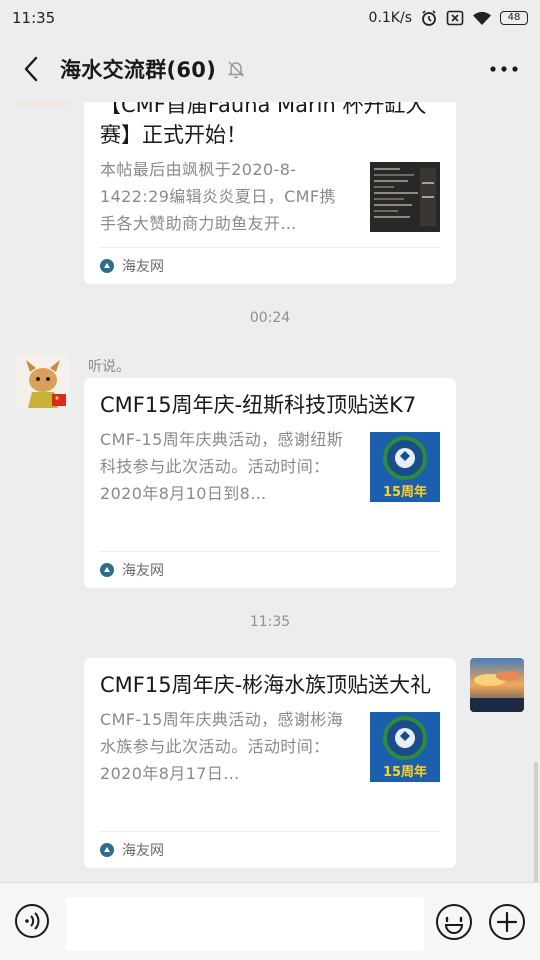 This screenshot has height=960, width=540. What do you see at coordinates (514, 18) in the screenshot?
I see `battery-icon: 48` at bounding box center [514, 18].